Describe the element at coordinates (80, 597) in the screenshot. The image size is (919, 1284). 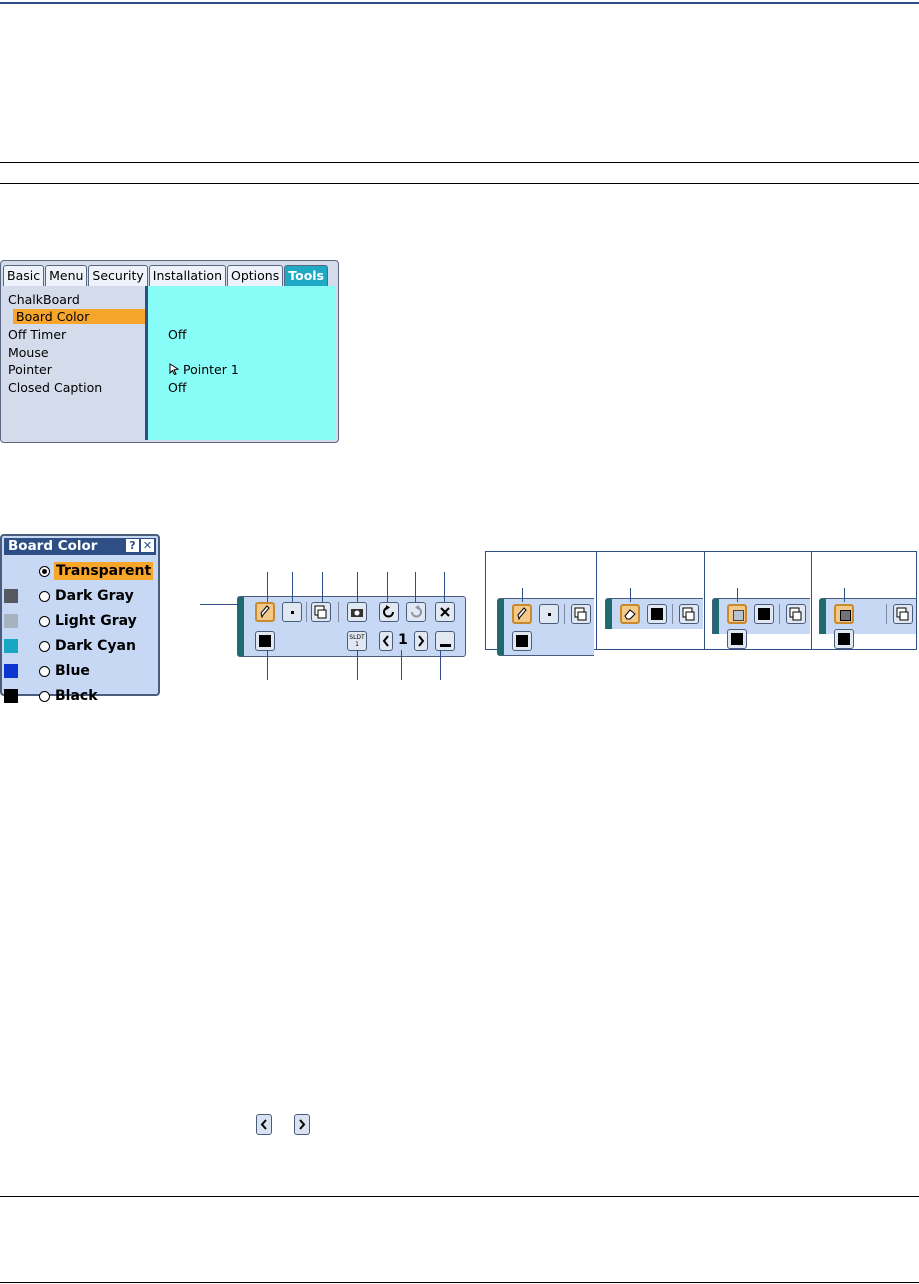
I see `board-color-option: Dark Gray` at that location.